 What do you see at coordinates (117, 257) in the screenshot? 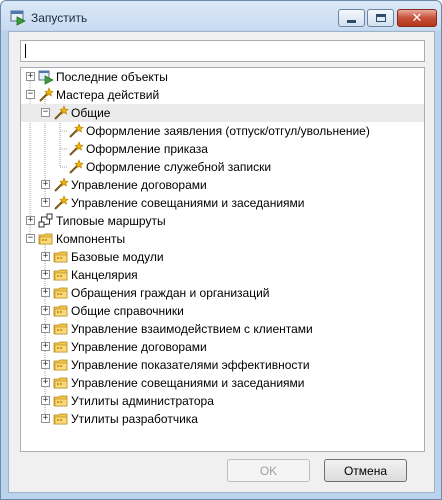
I see `tree-node-label: Базовые модули` at bounding box center [117, 257].